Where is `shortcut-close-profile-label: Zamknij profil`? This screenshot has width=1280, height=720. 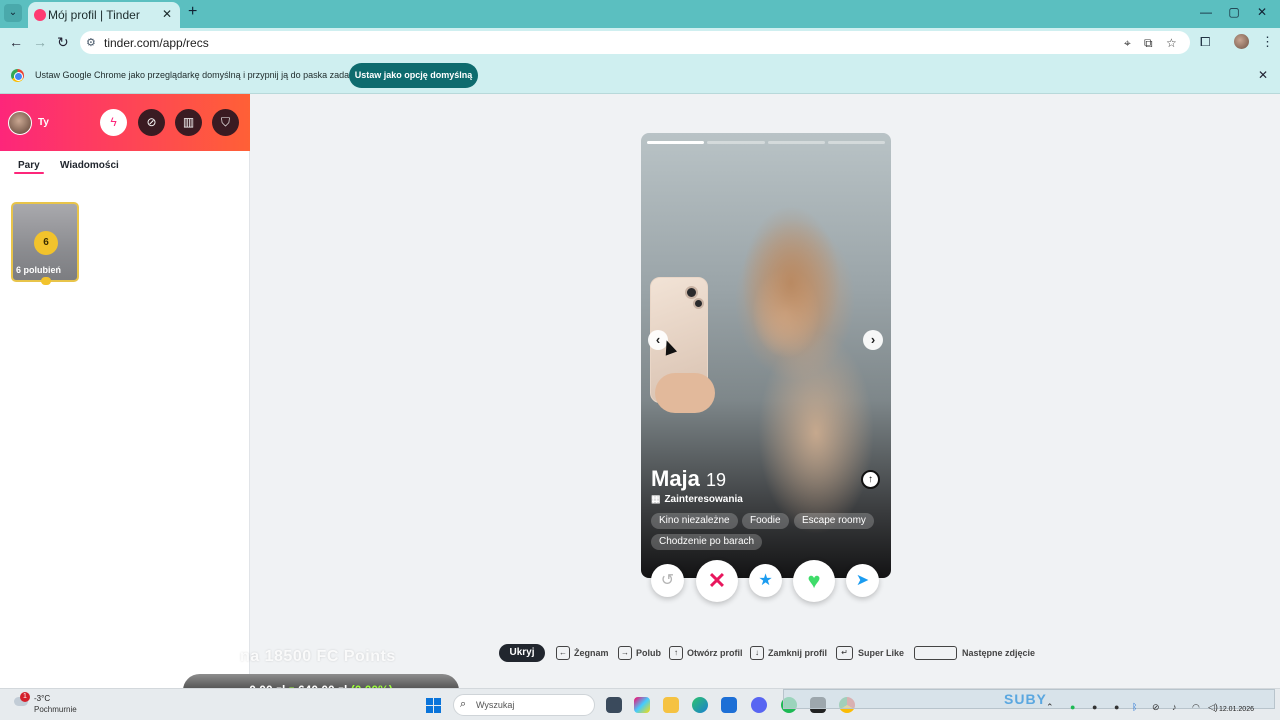
shortcut-close-profile-label: Zamknij profil is located at coordinates (798, 653).